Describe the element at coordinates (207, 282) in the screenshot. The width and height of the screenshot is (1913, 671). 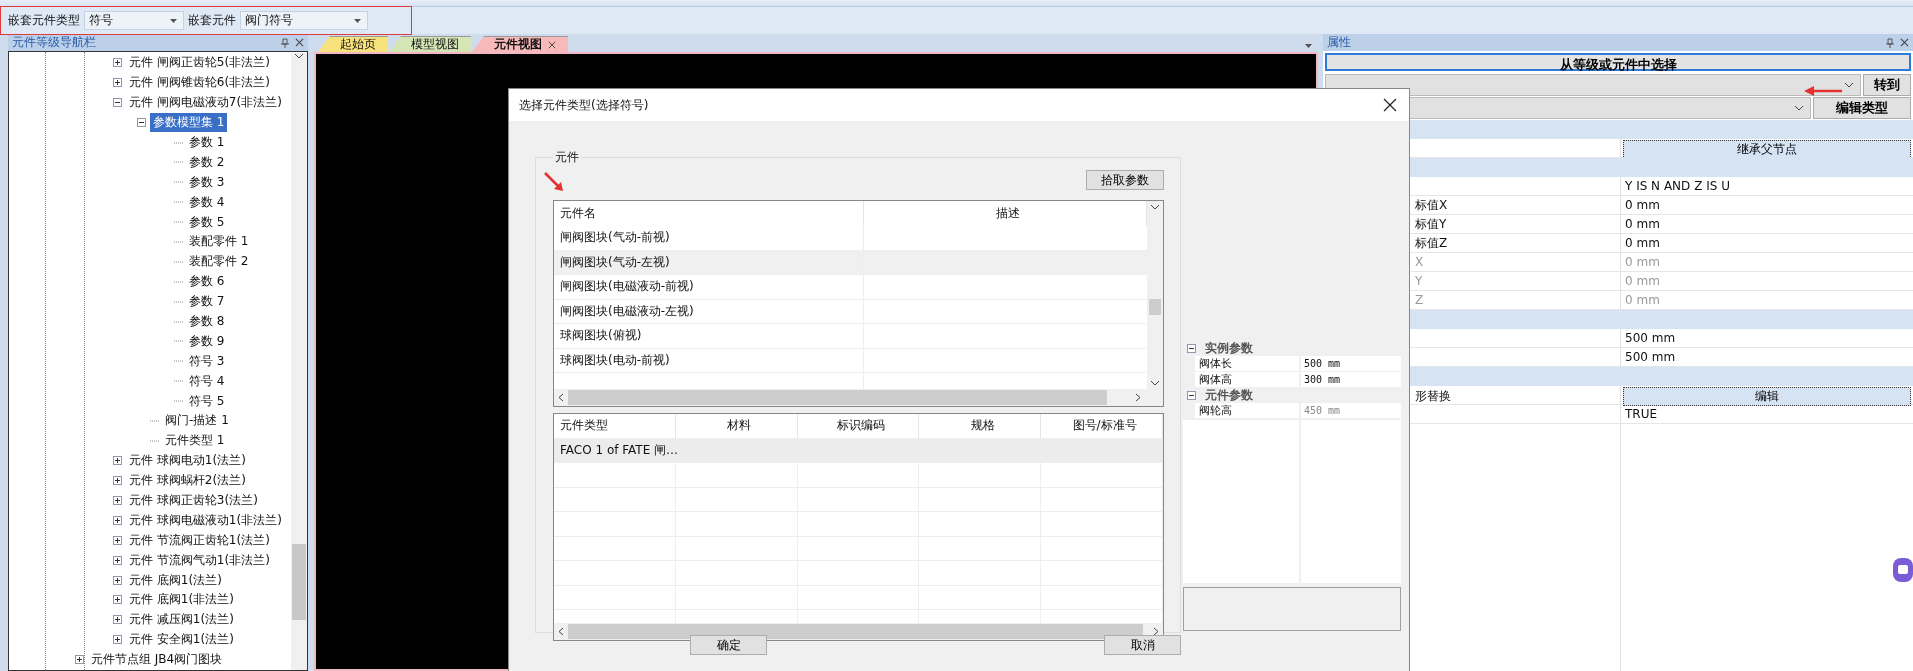
I see `tree-item: 参数 6` at that location.